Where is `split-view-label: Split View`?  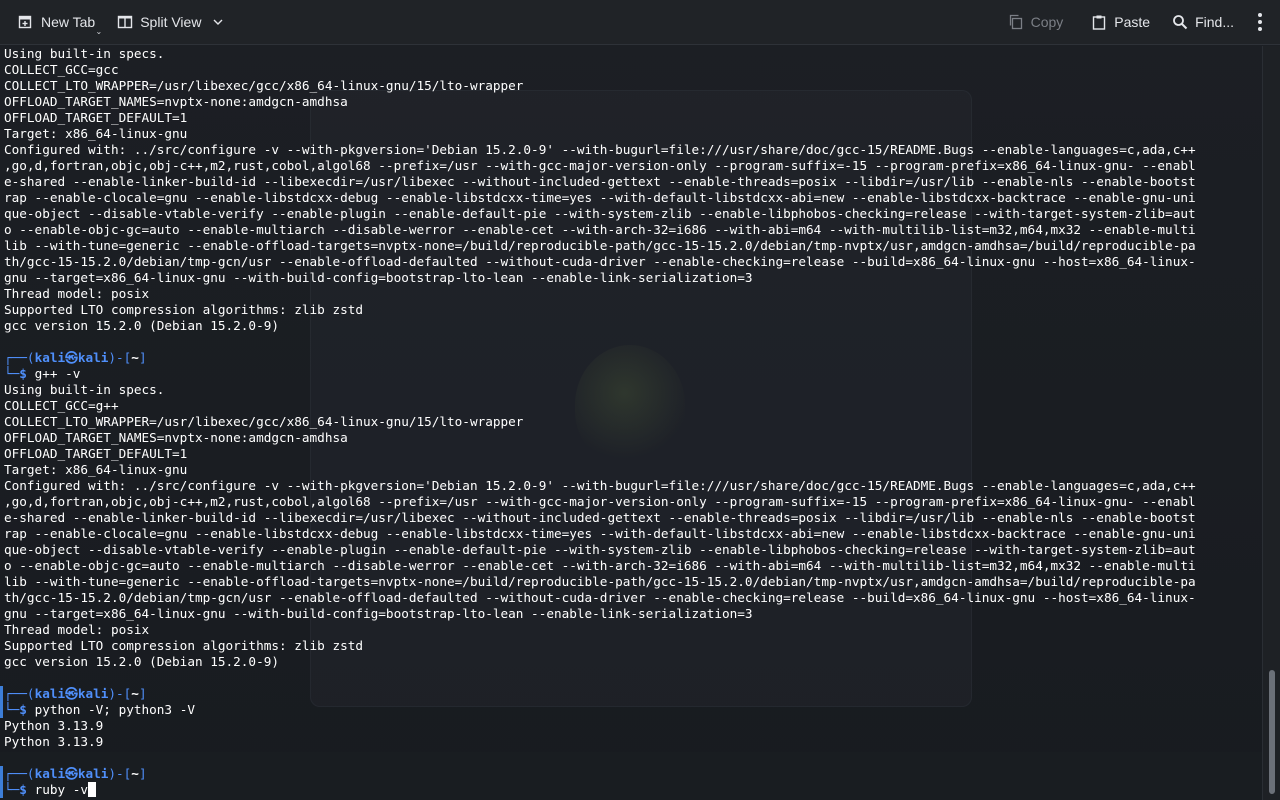 split-view-label: Split View is located at coordinates (171, 22).